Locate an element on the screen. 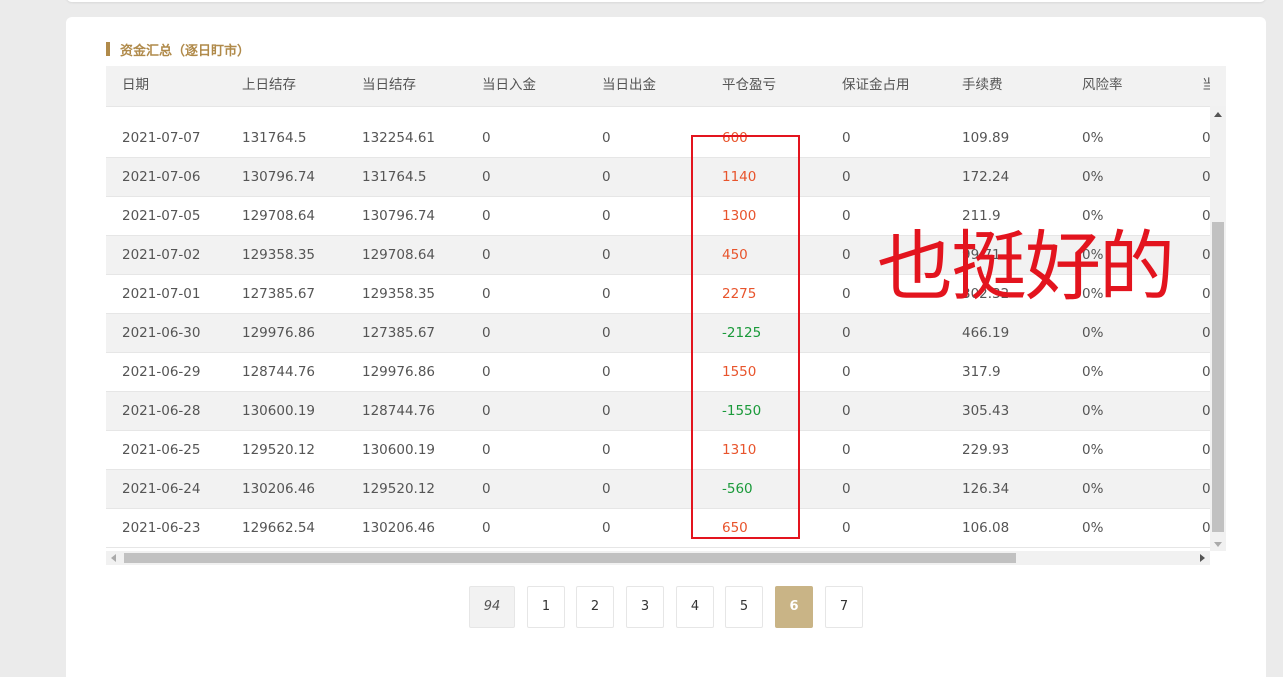 This screenshot has height=677, width=1283. scroll-corner is located at coordinates (1218, 558).